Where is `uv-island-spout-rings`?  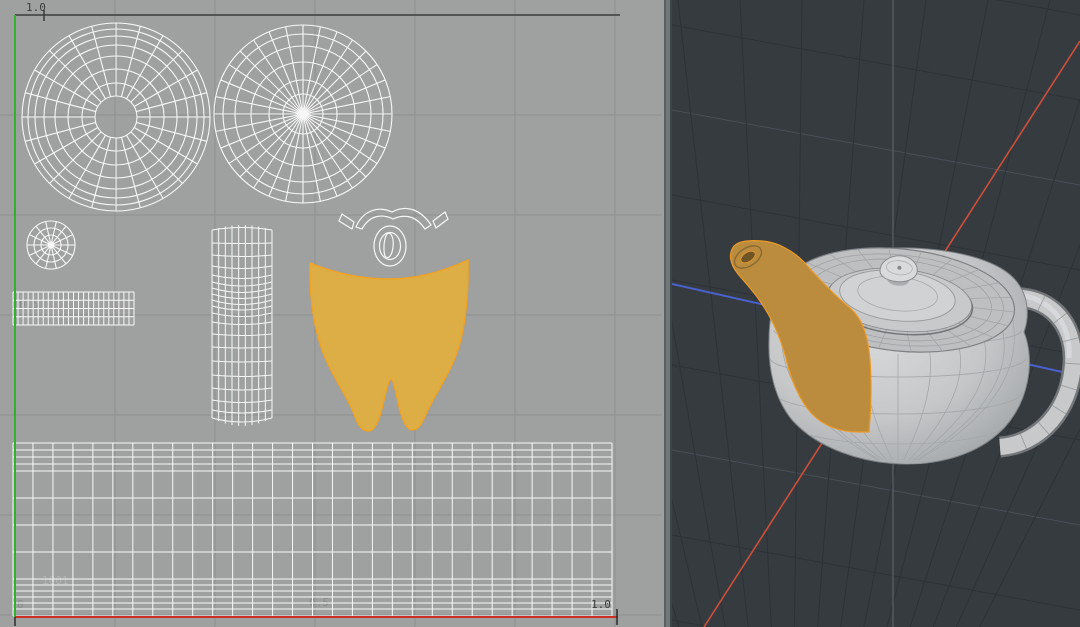 uv-island-spout-rings is located at coordinates (390, 246).